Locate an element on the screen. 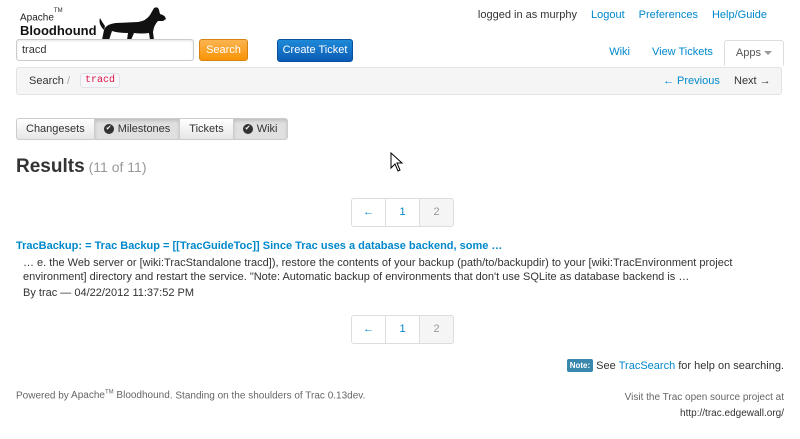 This screenshot has width=800, height=439. filter-milestones: ✔ Milestones is located at coordinates (137, 129).